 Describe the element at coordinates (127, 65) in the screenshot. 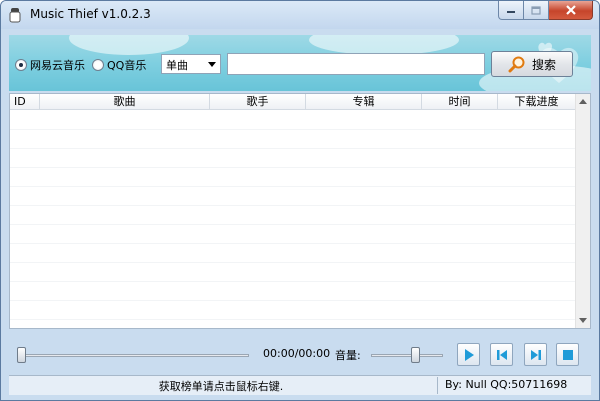

I see `radio-label-qq: QQ音乐` at that location.